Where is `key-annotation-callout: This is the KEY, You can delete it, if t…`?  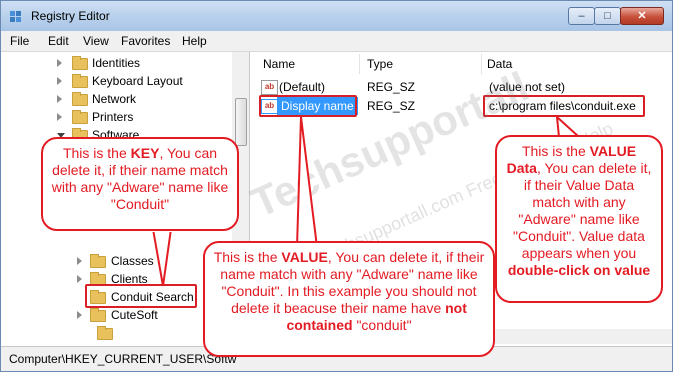 key-annotation-callout: This is the KEY, You can delete it, if t… is located at coordinates (140, 184).